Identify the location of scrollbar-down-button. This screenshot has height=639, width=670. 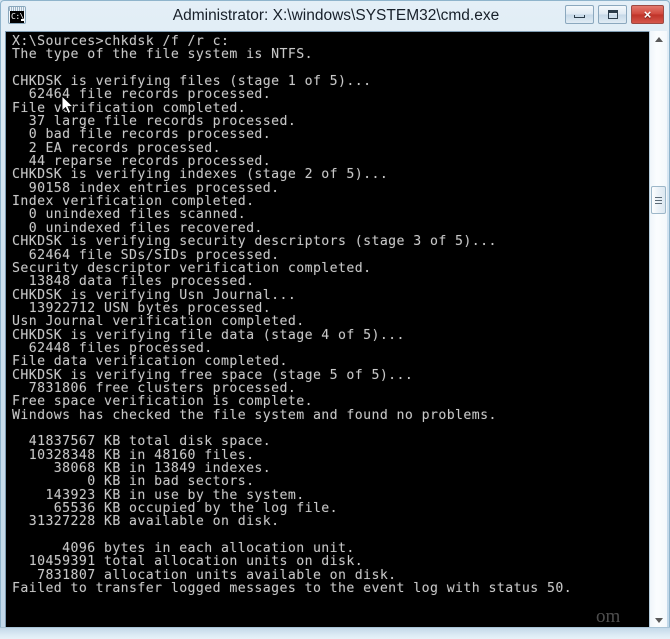
(658, 620).